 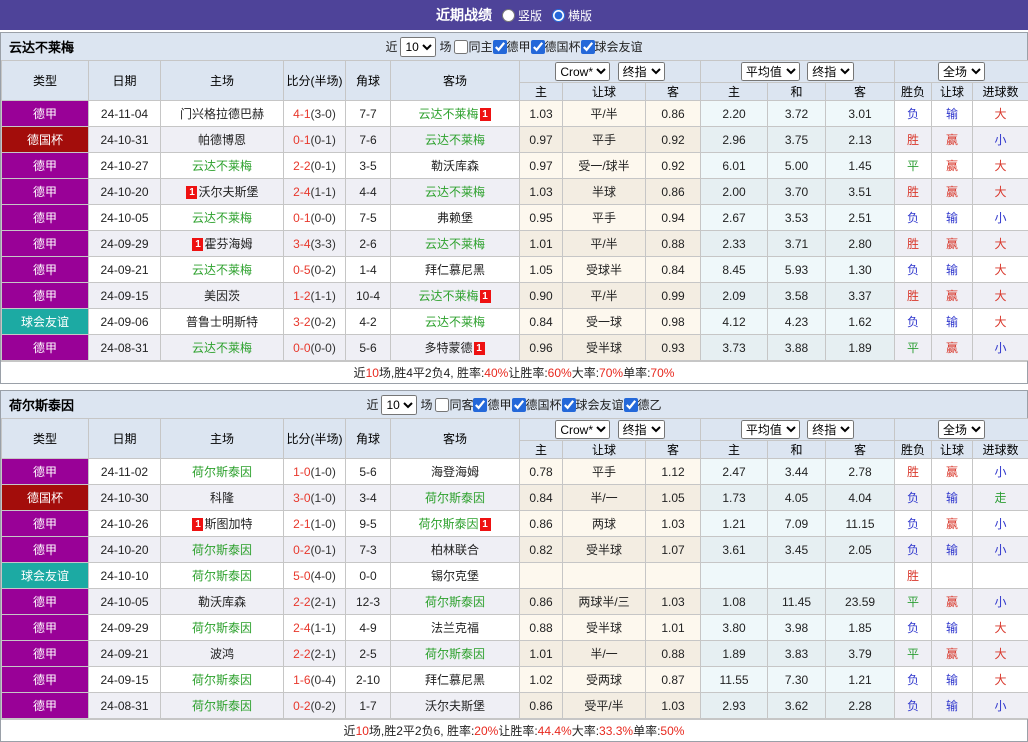 I want to click on avg-home: 3.80, so click(x=734, y=628).